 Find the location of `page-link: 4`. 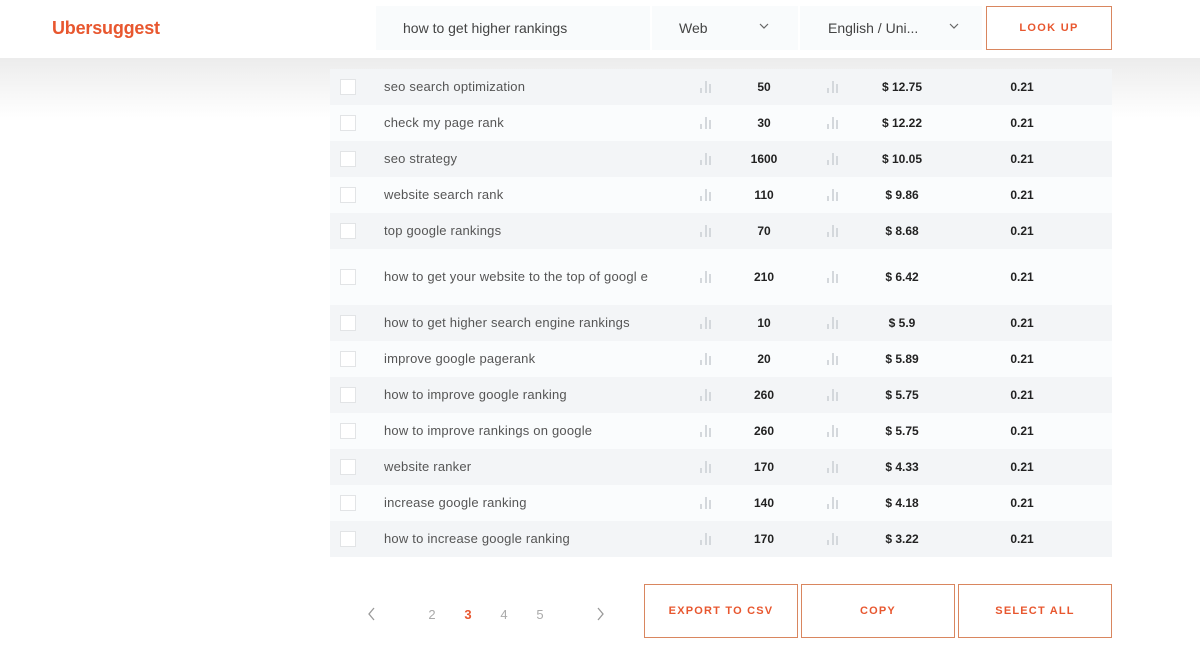

page-link: 4 is located at coordinates (504, 614).